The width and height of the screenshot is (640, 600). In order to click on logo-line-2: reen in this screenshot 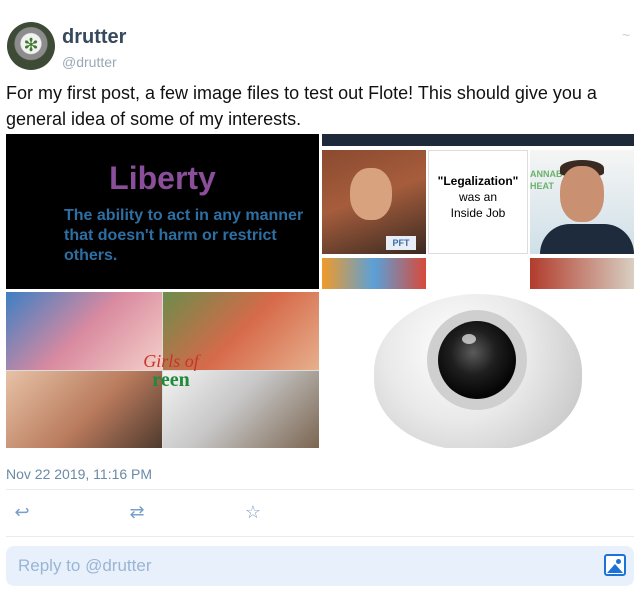, I will do `click(171, 380)`.